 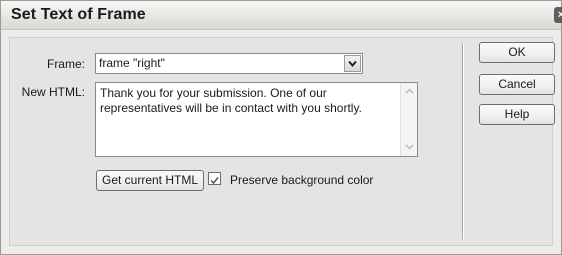 What do you see at coordinates (517, 52) in the screenshot?
I see `ok-button: OK` at bounding box center [517, 52].